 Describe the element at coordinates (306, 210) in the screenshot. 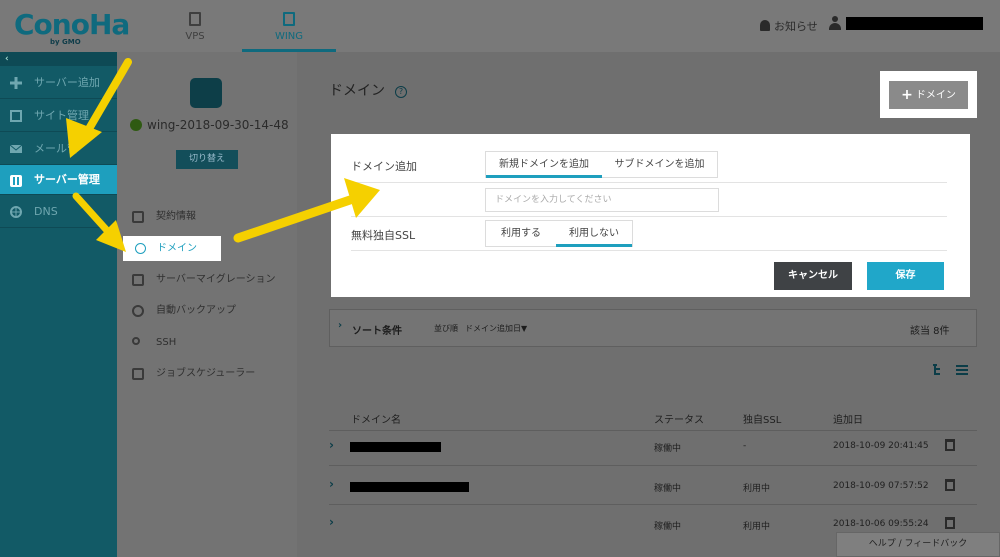

I see `arrow-to-dialog` at that location.